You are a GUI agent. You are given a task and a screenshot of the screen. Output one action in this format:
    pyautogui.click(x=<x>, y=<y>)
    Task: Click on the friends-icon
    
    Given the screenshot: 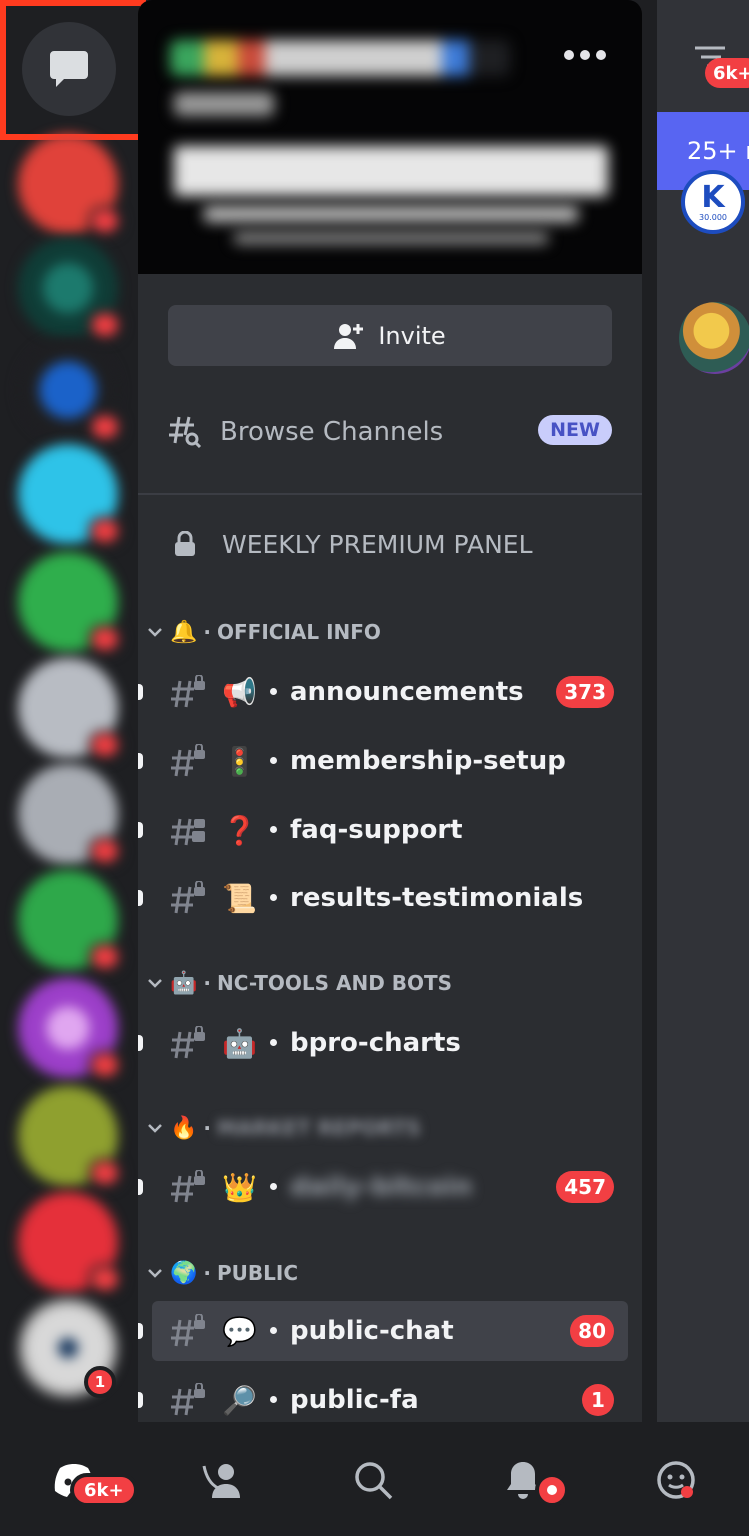 What is the action you would take?
    pyautogui.click(x=221, y=1481)
    